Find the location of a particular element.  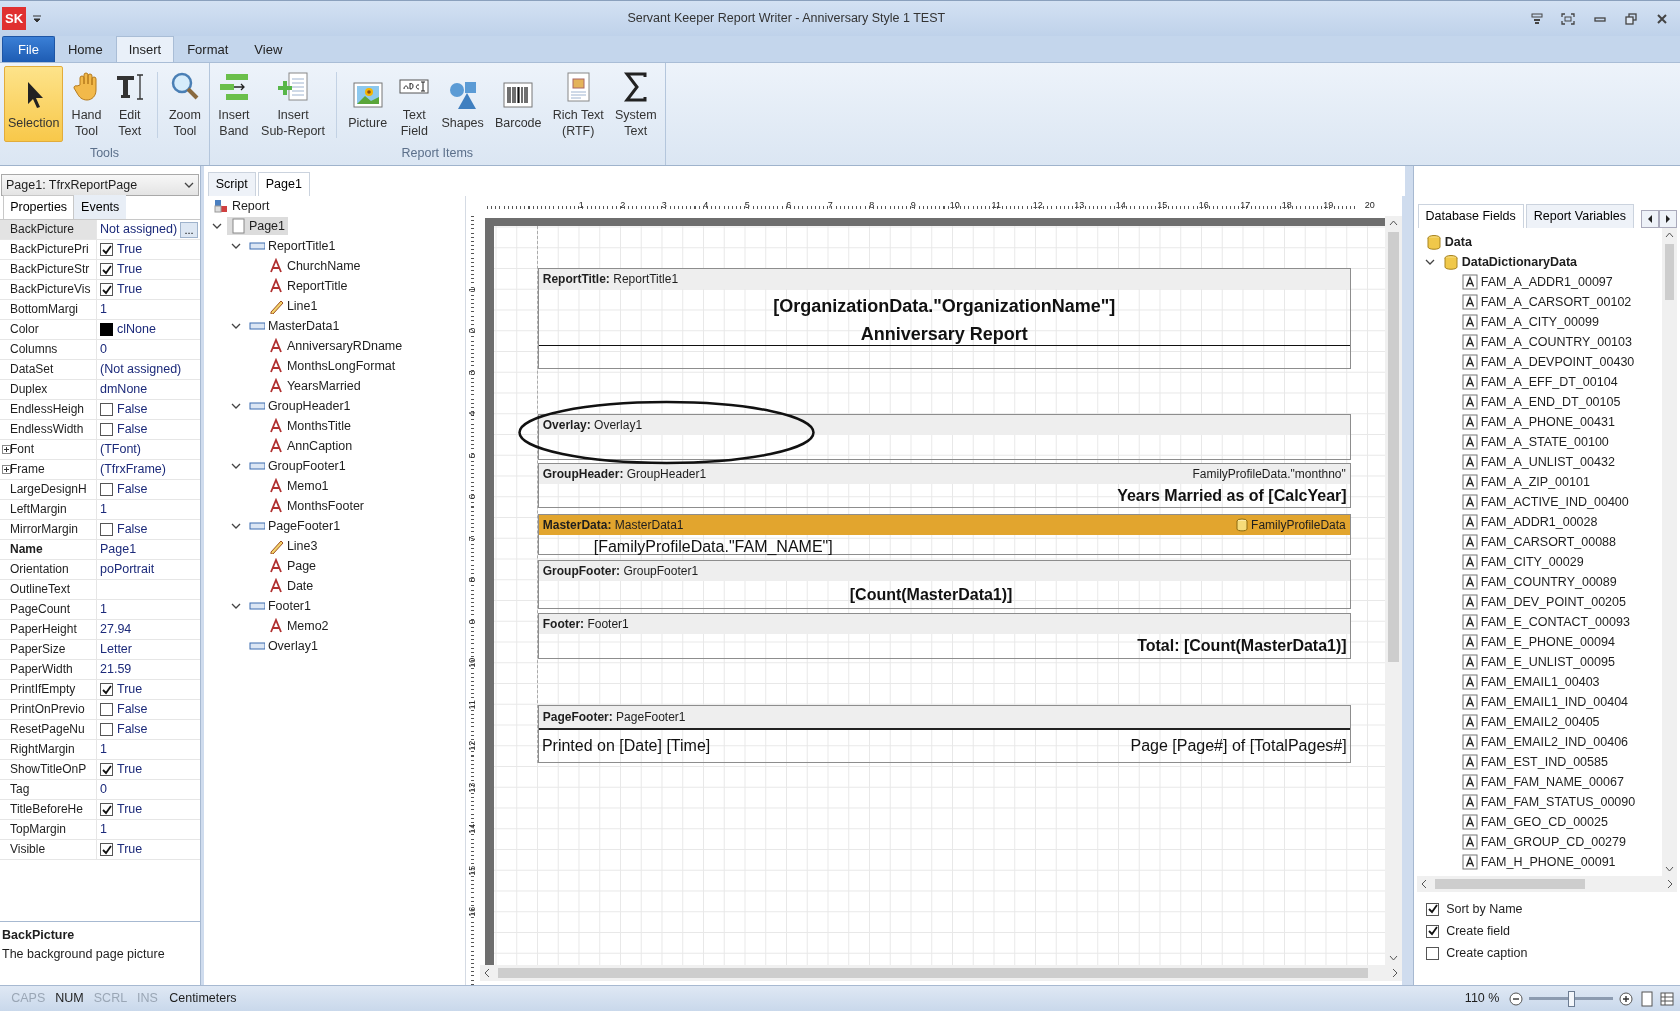

property-name: ResetPageNu is located at coordinates (48, 729).